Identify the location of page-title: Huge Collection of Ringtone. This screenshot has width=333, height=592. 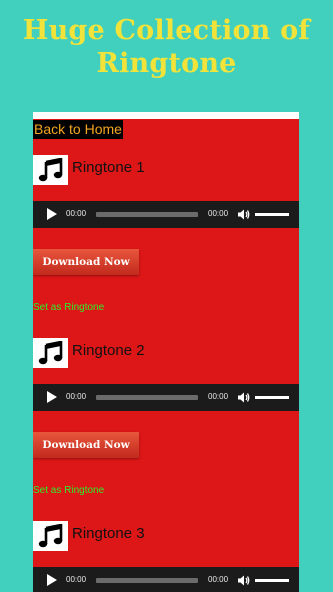
(166, 47).